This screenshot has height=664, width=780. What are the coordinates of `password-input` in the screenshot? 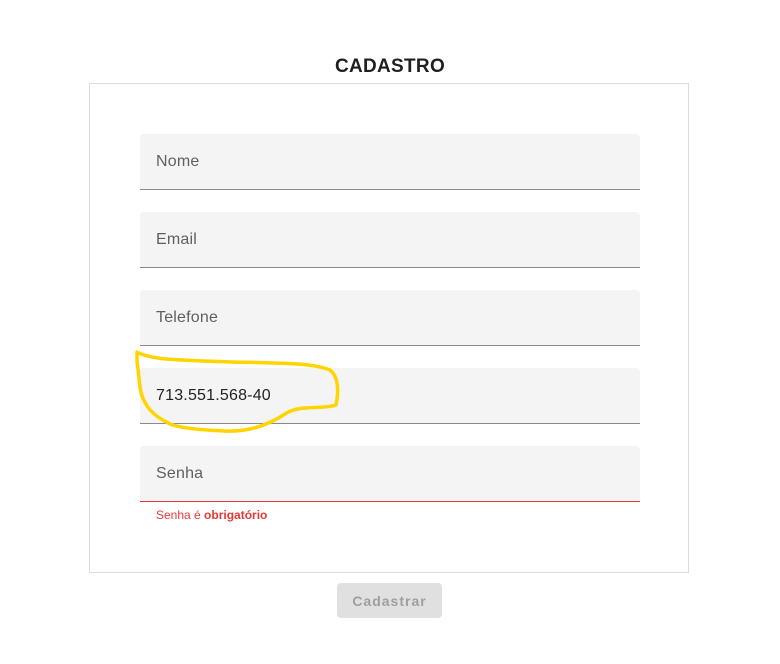 It's located at (390, 473).